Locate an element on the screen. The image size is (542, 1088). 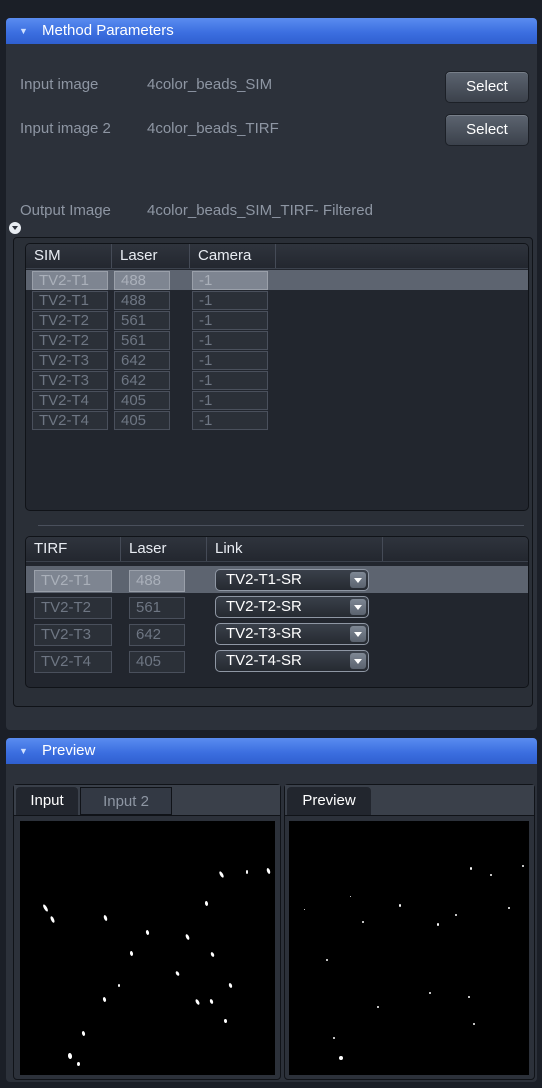
link-dropdown-value: TV2-T1-SR is located at coordinates (264, 579).